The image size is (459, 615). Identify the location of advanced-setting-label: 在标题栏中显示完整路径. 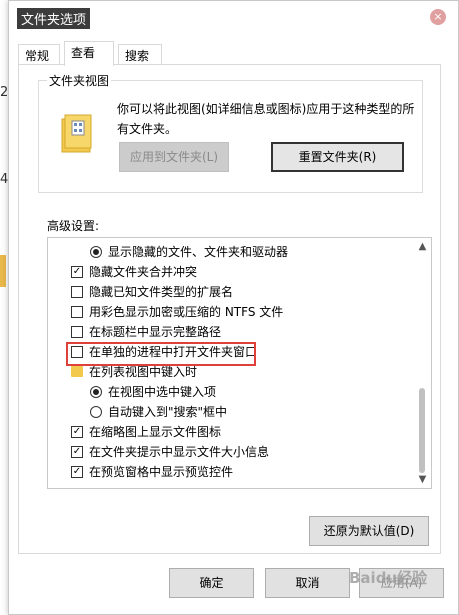
(155, 332).